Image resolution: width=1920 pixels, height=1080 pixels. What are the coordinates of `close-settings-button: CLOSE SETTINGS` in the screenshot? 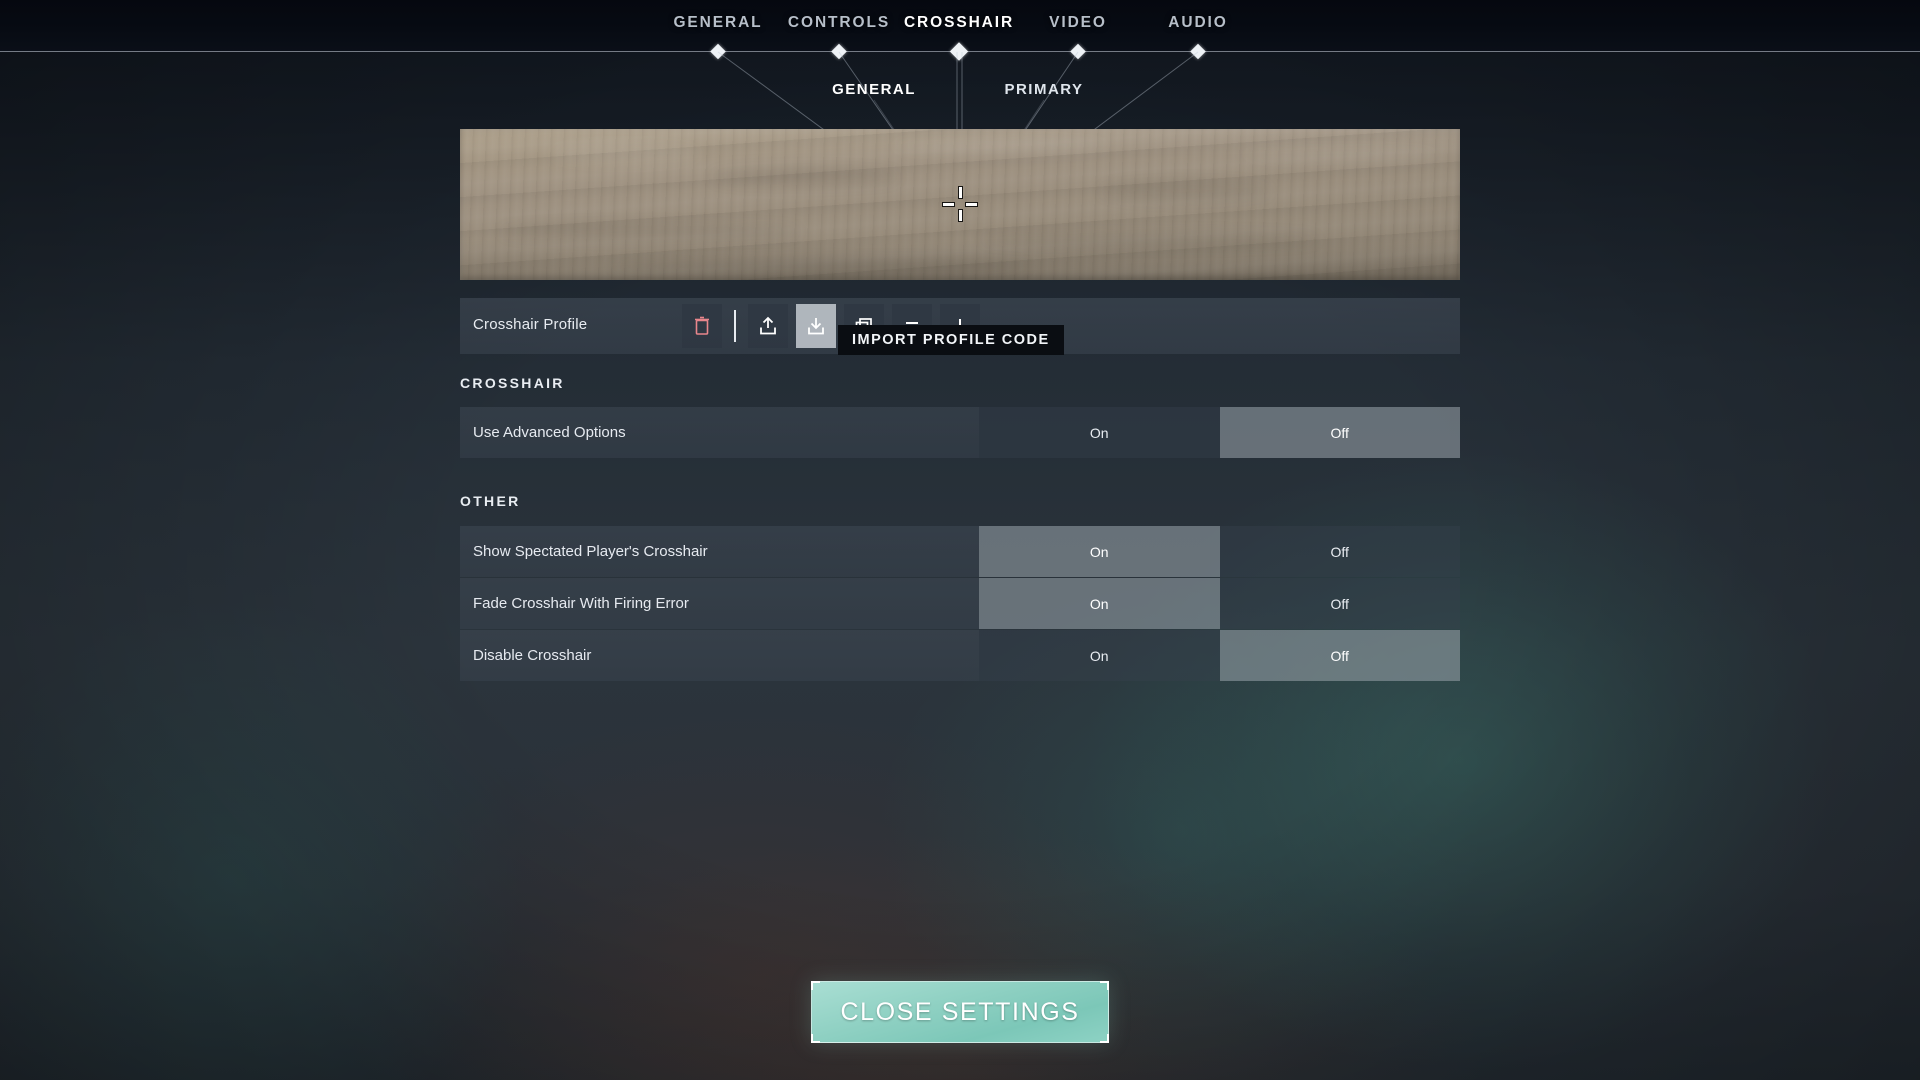 It's located at (960, 1012).